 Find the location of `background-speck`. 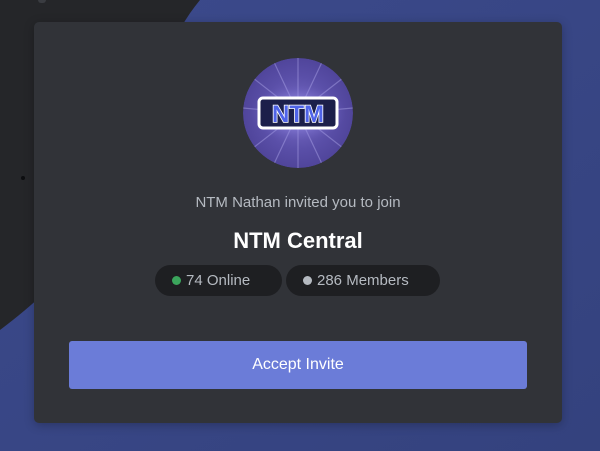

background-speck is located at coordinates (23, 178).